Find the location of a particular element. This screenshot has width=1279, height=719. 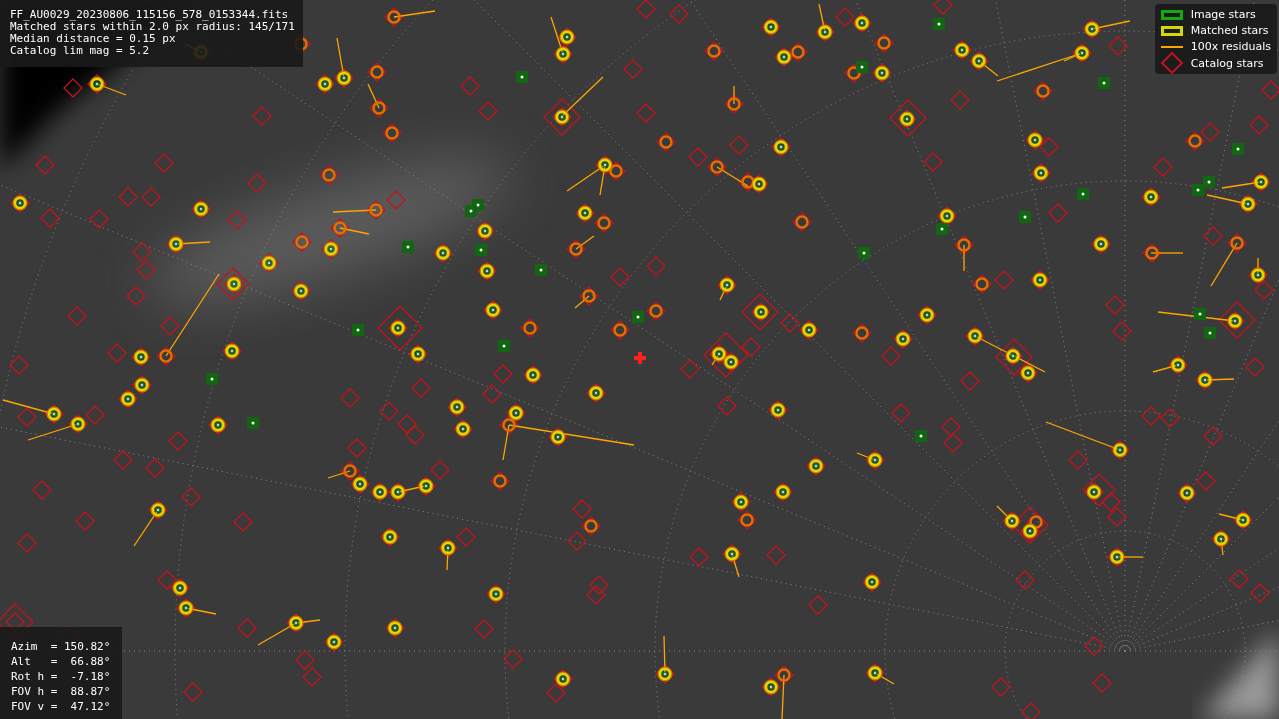

info-line: FF_AU0029_20230806_115156_578_0153344.fits is located at coordinates (150, 15).